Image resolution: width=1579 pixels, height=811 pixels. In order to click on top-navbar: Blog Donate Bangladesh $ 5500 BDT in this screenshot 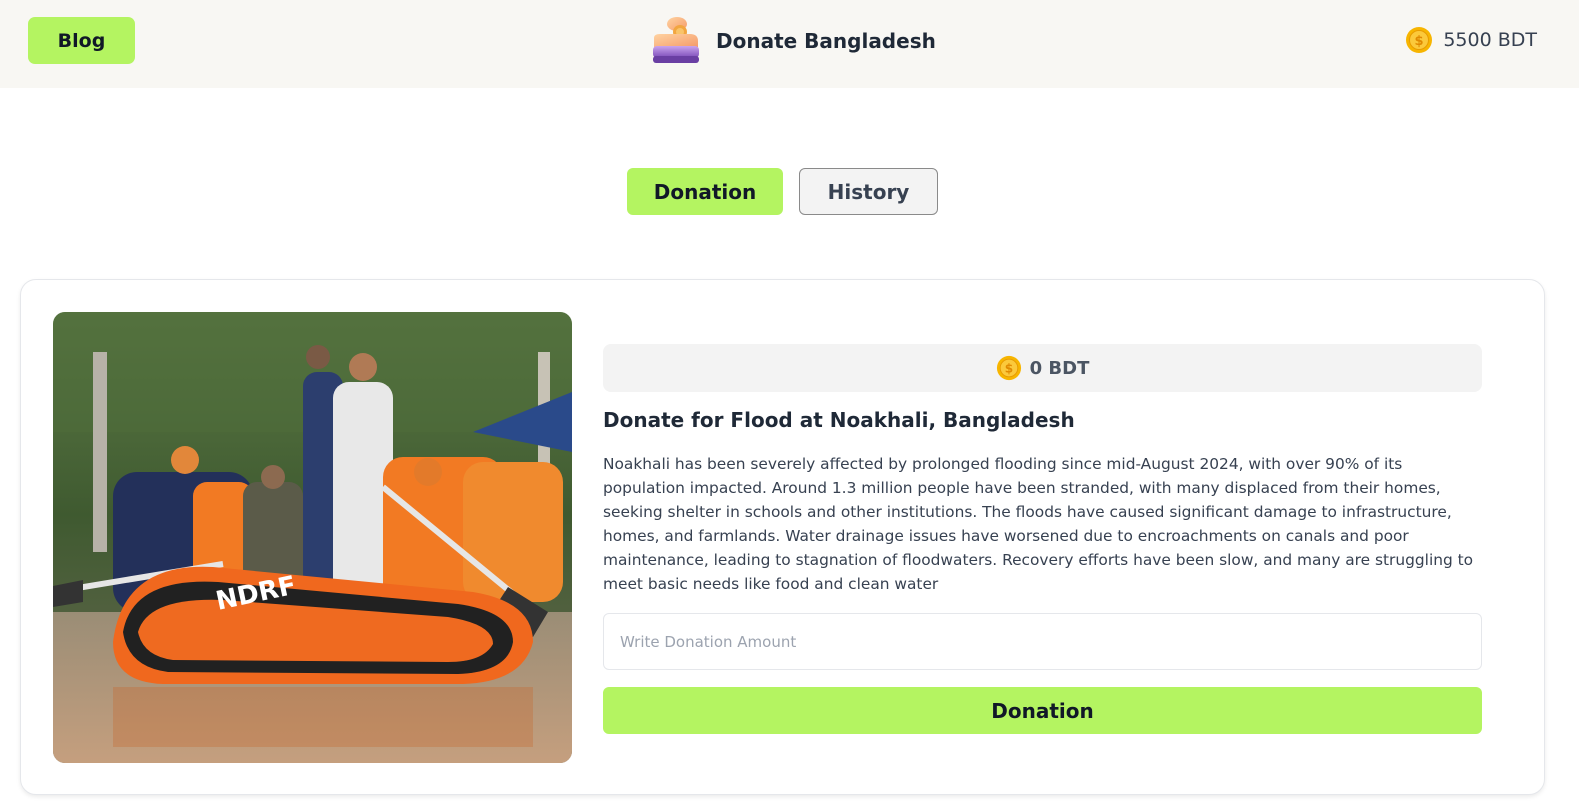, I will do `click(789, 44)`.